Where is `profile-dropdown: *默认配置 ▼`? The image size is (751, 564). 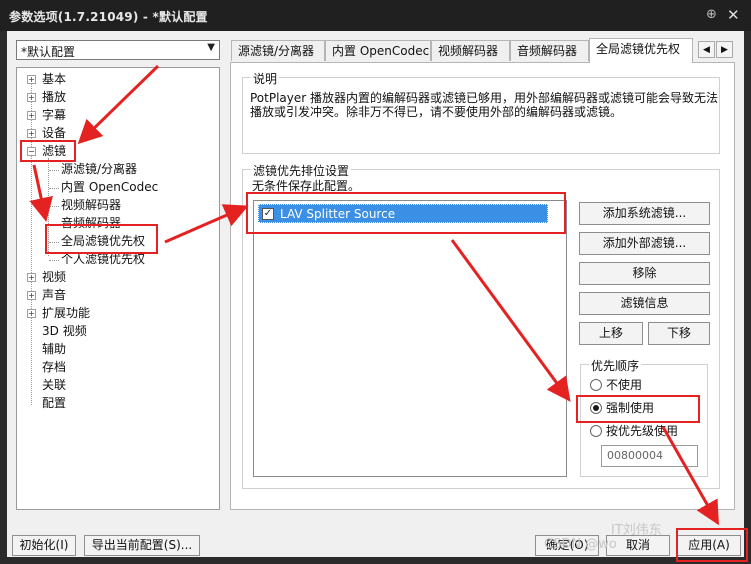
profile-dropdown: *默认配置 ▼ is located at coordinates (118, 50).